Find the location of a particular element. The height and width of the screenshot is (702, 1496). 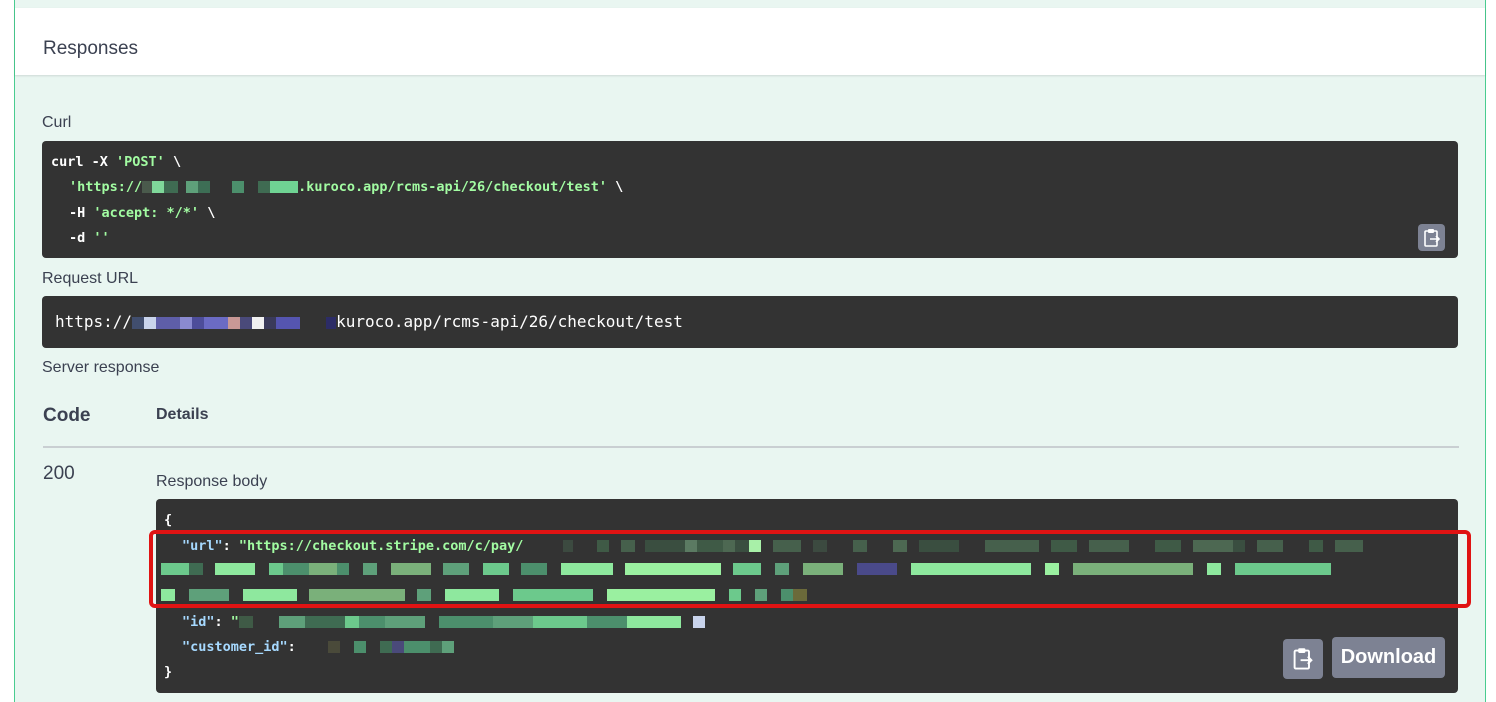

response-status-code: 200 is located at coordinates (59, 473).